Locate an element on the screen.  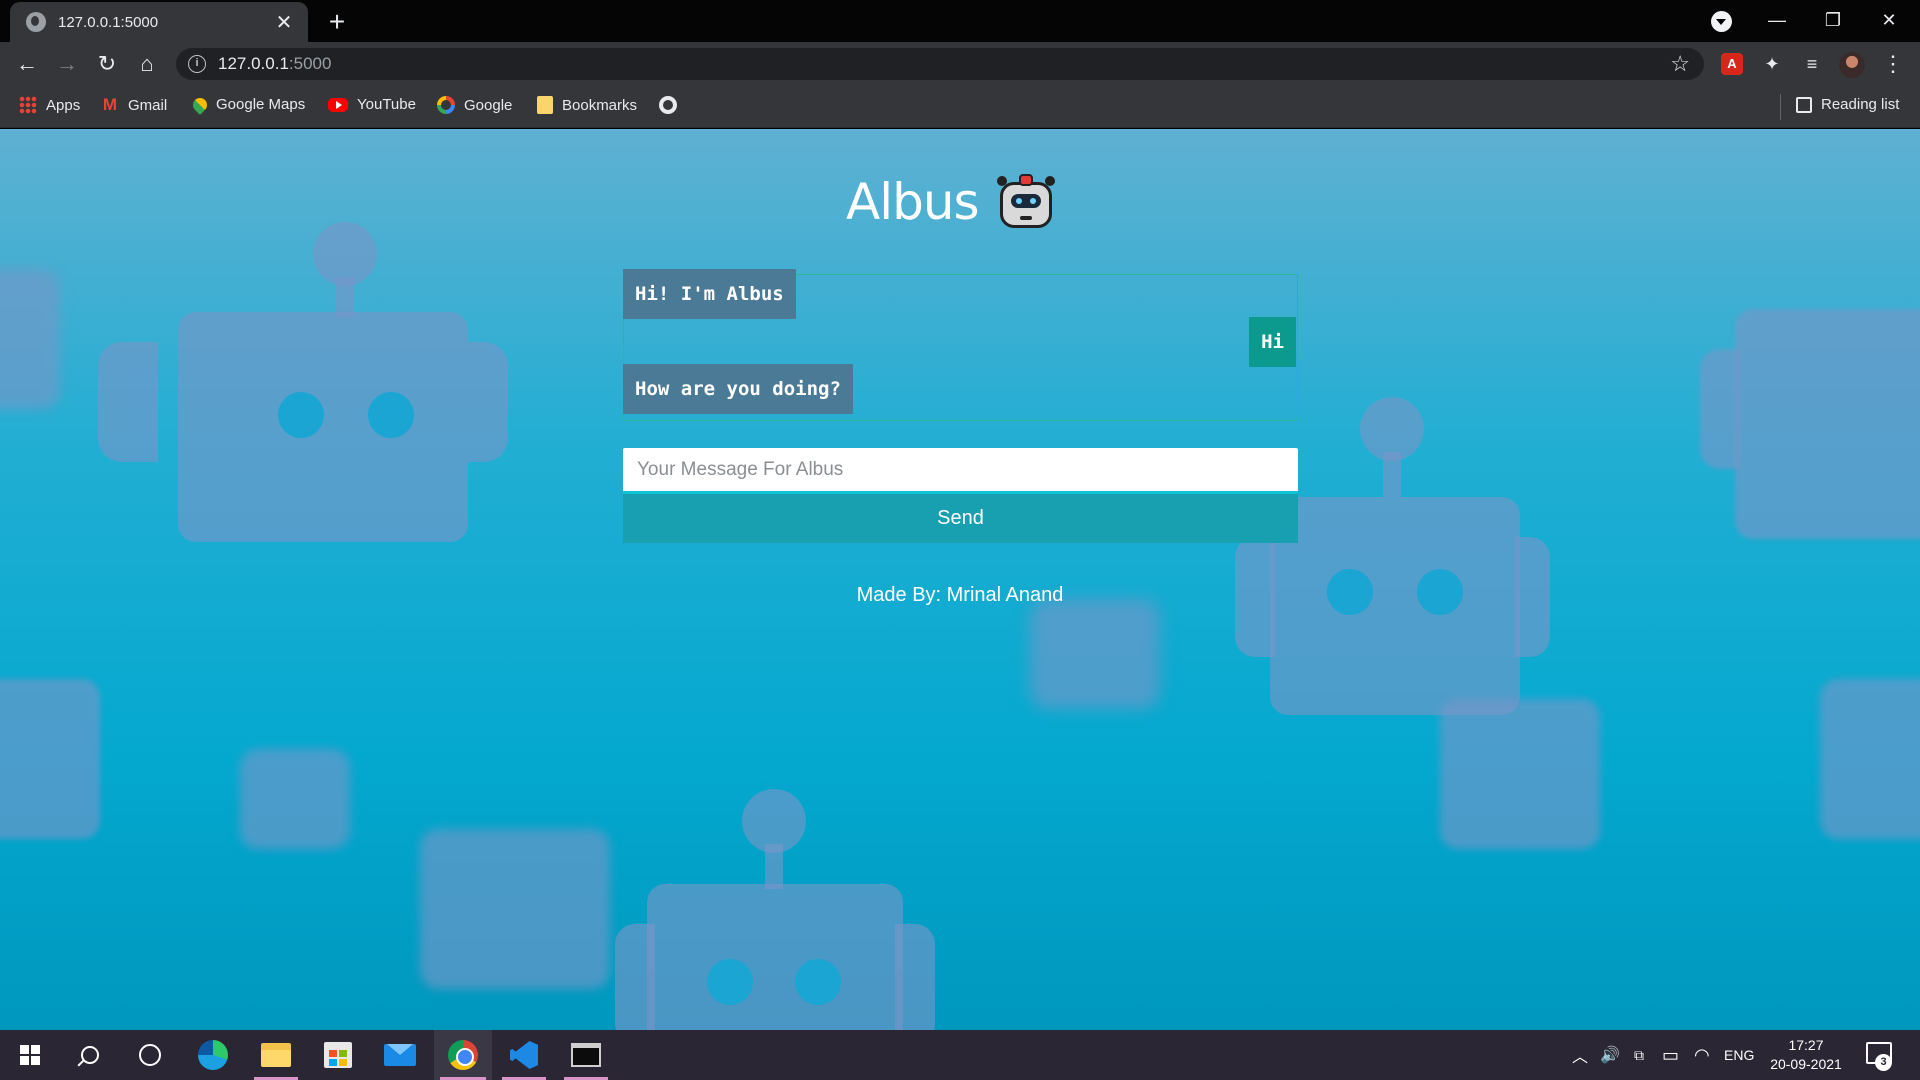
send-button: Send is located at coordinates (960, 518).